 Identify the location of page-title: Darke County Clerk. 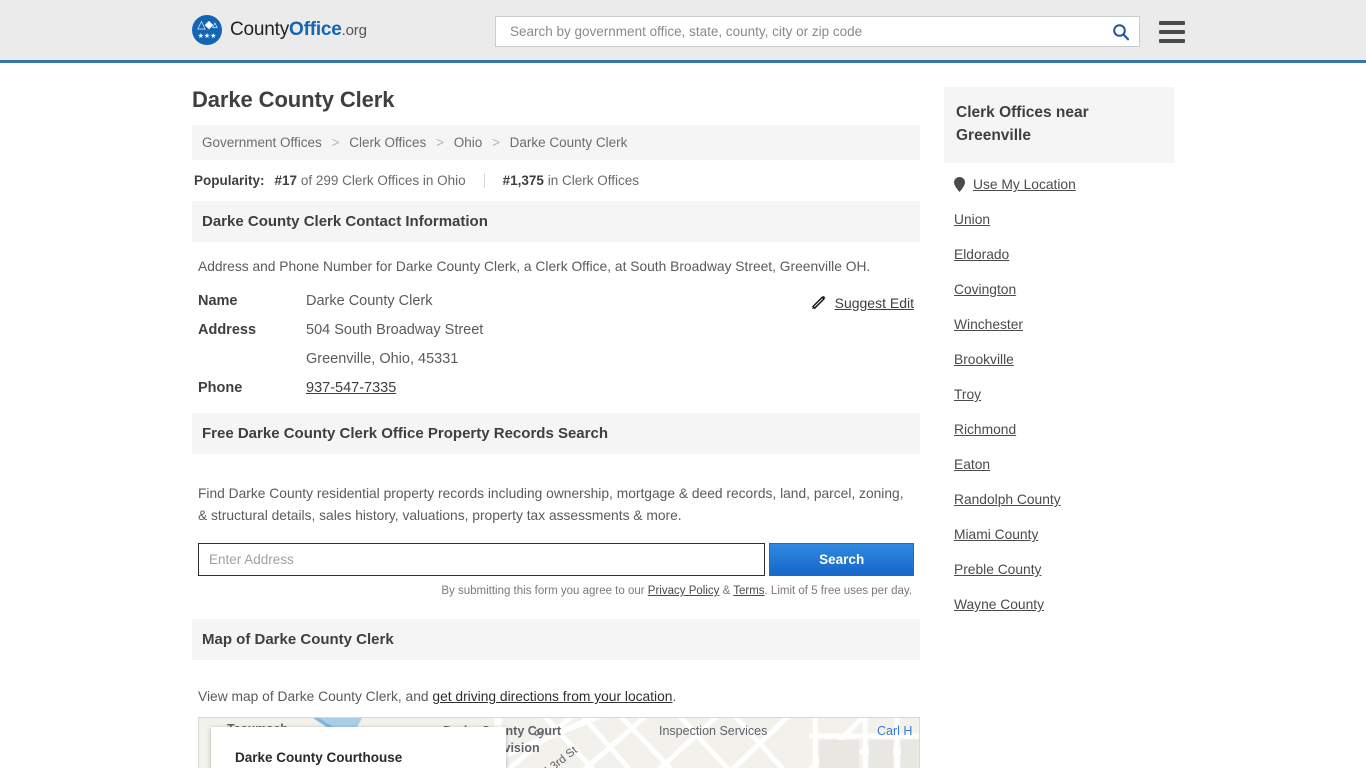
(293, 99).